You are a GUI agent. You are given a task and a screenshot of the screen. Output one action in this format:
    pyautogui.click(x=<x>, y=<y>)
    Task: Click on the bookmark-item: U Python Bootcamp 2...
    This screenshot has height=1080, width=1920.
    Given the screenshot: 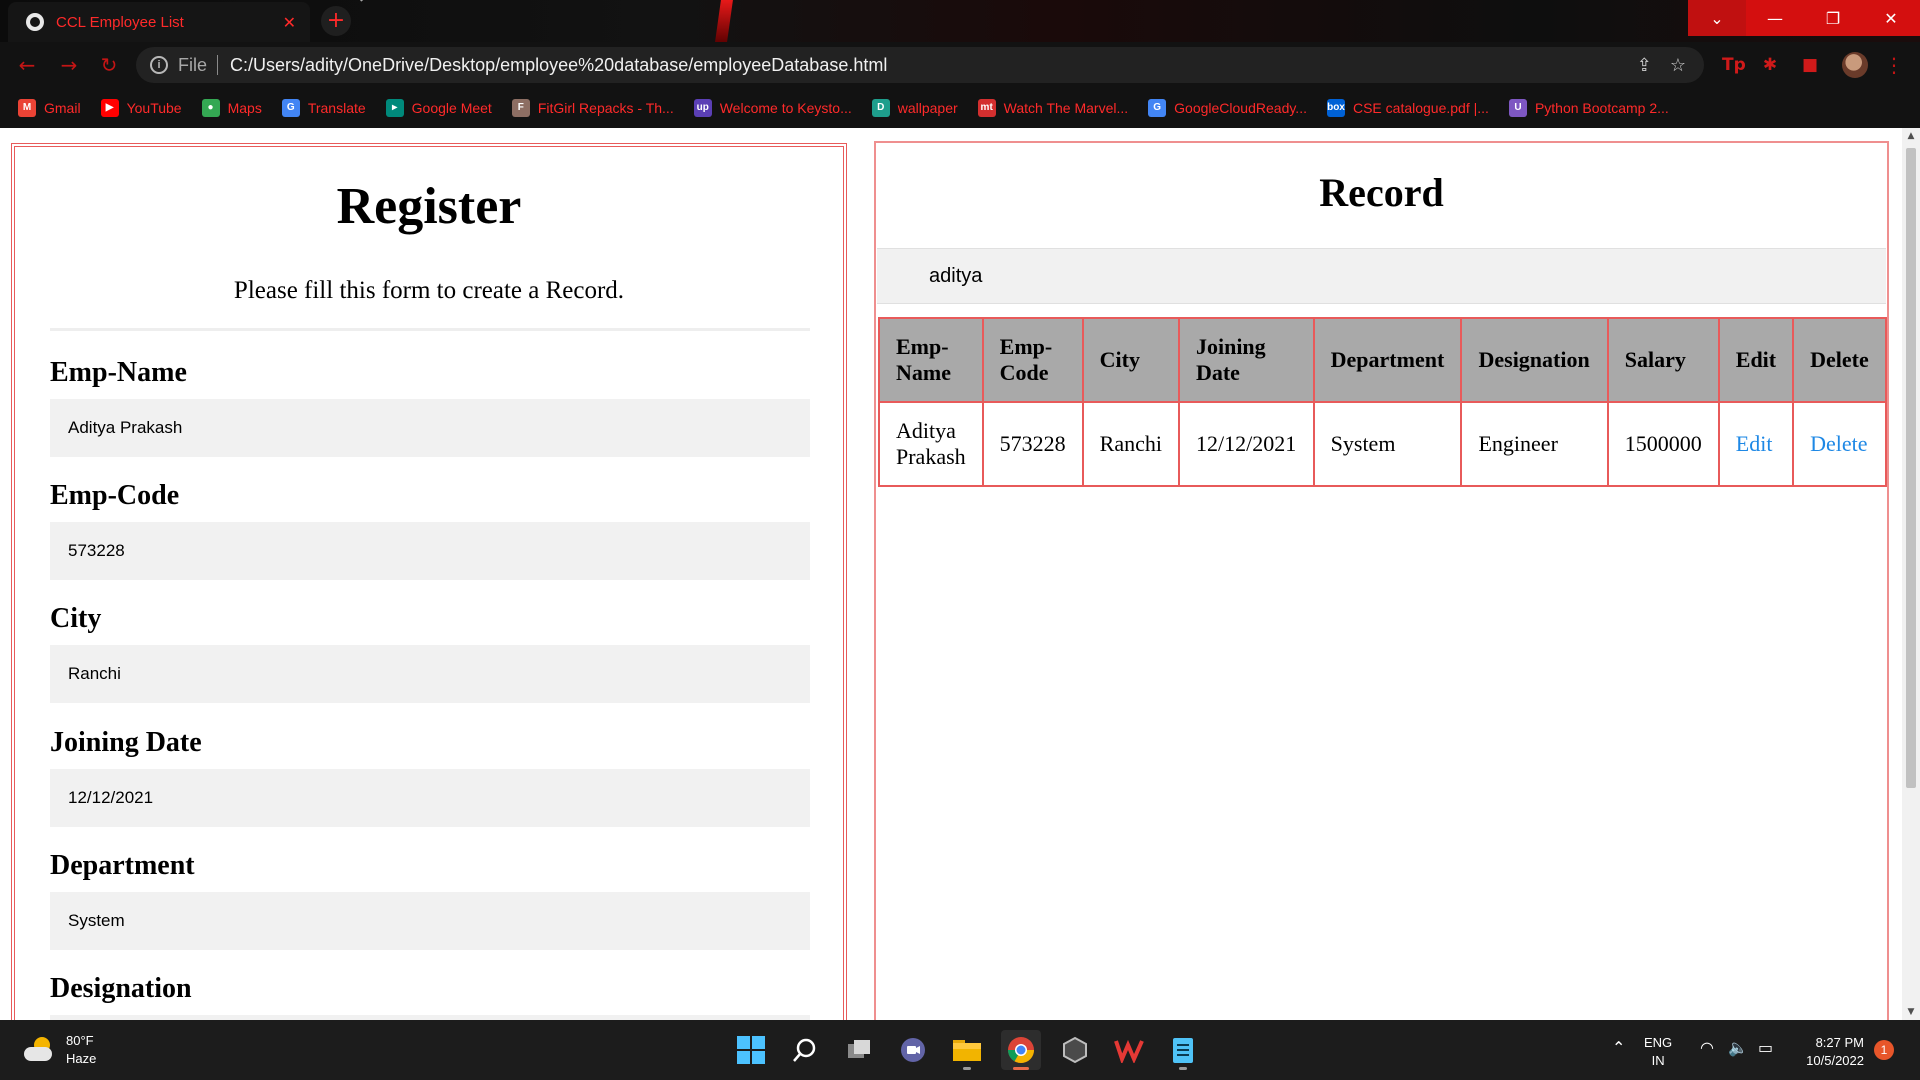 What is the action you would take?
    pyautogui.click(x=1588, y=108)
    